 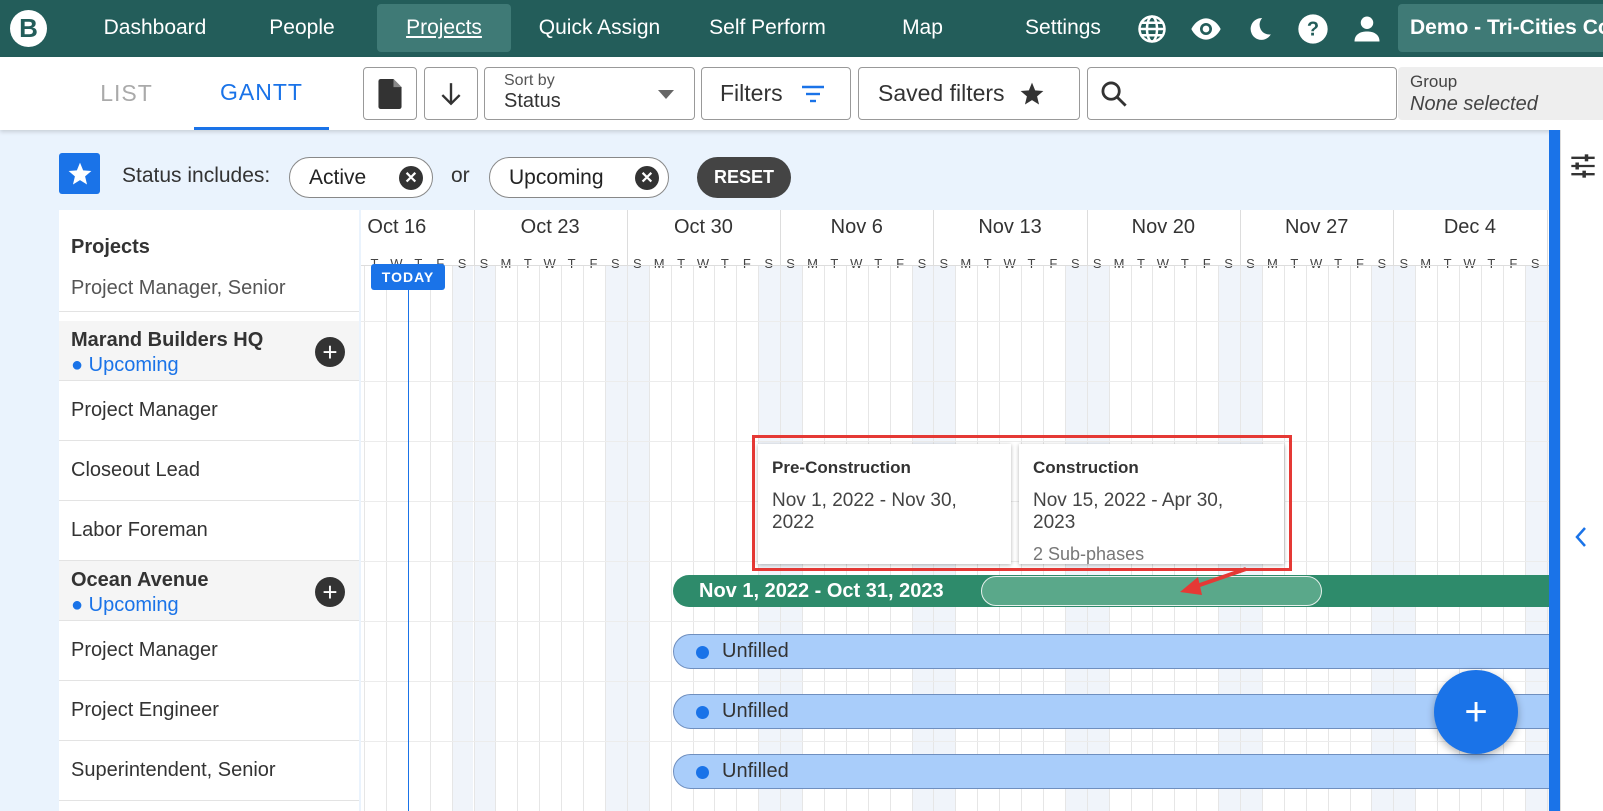 I want to click on row-divider, so click(x=955, y=381).